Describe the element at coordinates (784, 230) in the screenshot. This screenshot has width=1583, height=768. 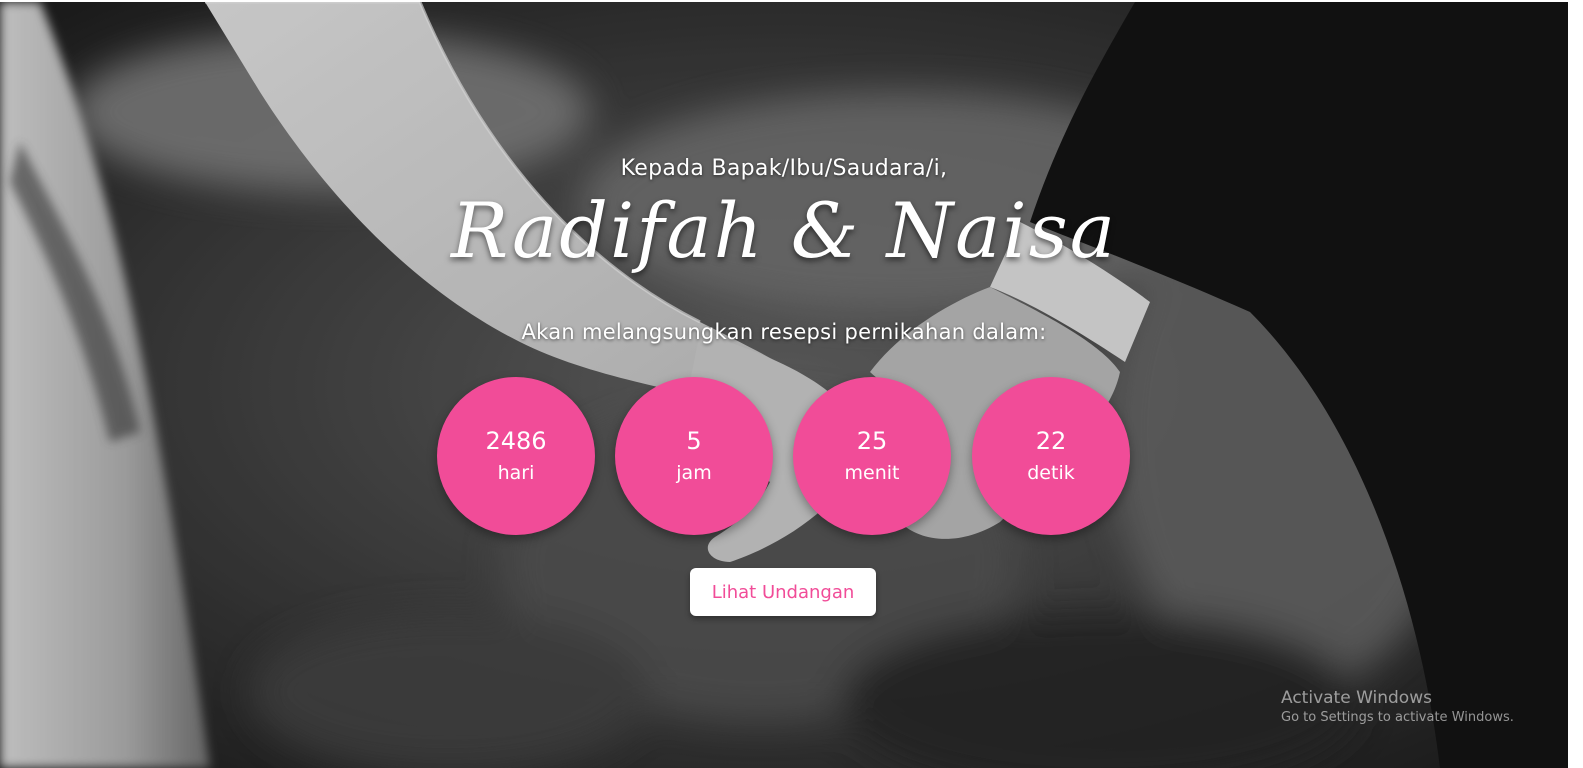
I see `couple-names-title: Radifah & Naisa` at that location.